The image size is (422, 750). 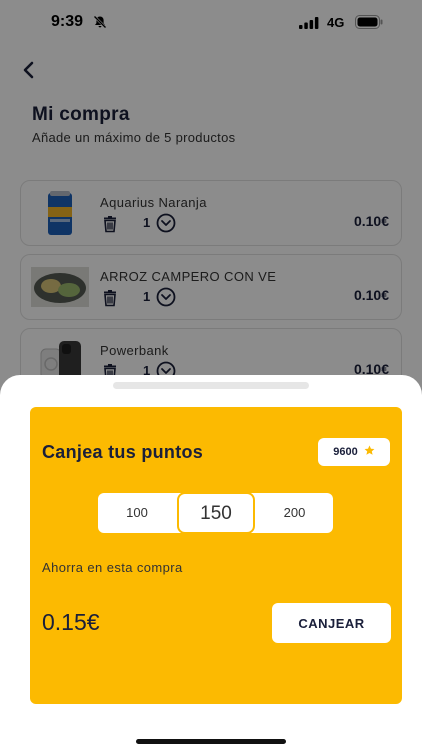 I want to click on points-balance-badge: 9600, so click(x=354, y=452).